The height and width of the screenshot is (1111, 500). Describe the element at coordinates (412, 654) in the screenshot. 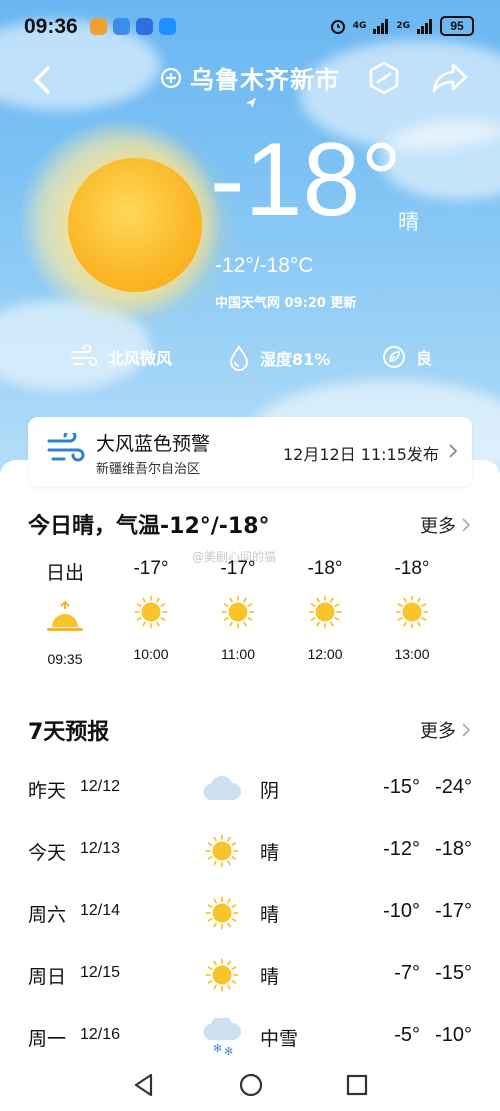

I see `hour-time: 13:00` at that location.